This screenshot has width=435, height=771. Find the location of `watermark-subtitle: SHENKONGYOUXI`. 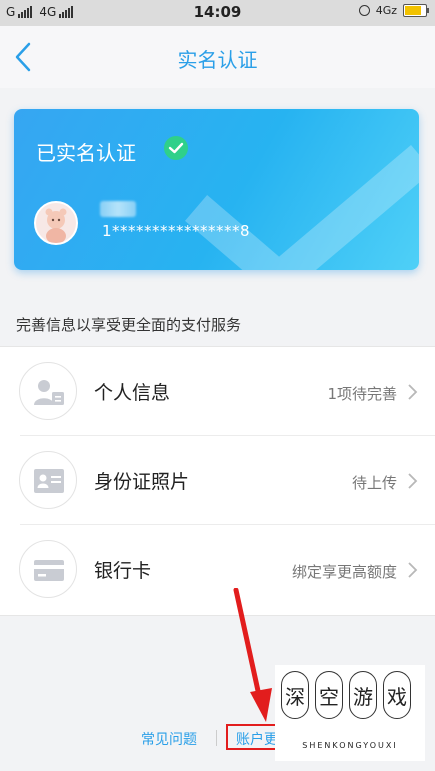

watermark-subtitle: SHENKONGYOUXI is located at coordinates (350, 745).